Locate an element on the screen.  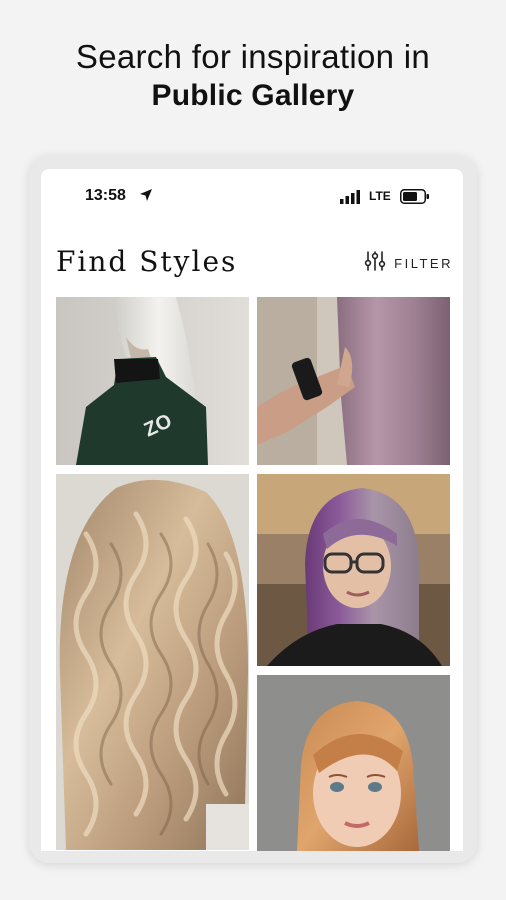
page-title: Find Styles is located at coordinates (147, 261).